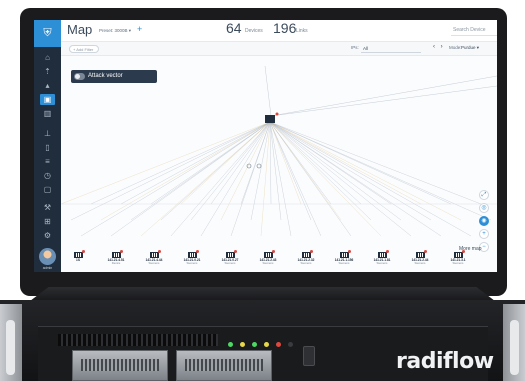 The width and height of the screenshot is (525, 381). Describe the element at coordinates (115, 31) in the screenshot. I see `preset-dropdown: Preset: 3000B ▾` at that location.